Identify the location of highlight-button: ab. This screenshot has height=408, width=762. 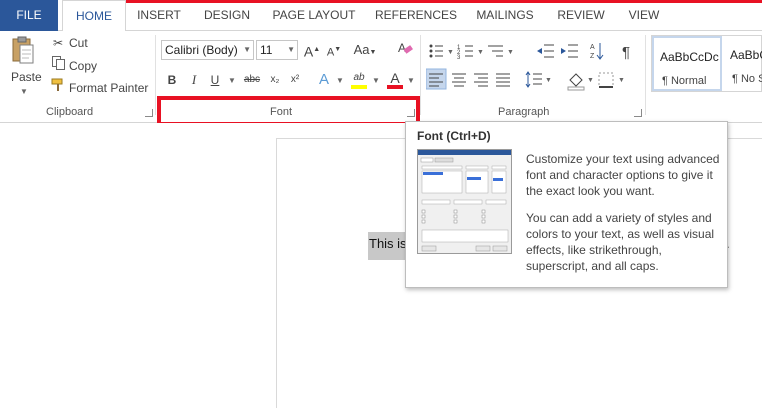
(359, 78).